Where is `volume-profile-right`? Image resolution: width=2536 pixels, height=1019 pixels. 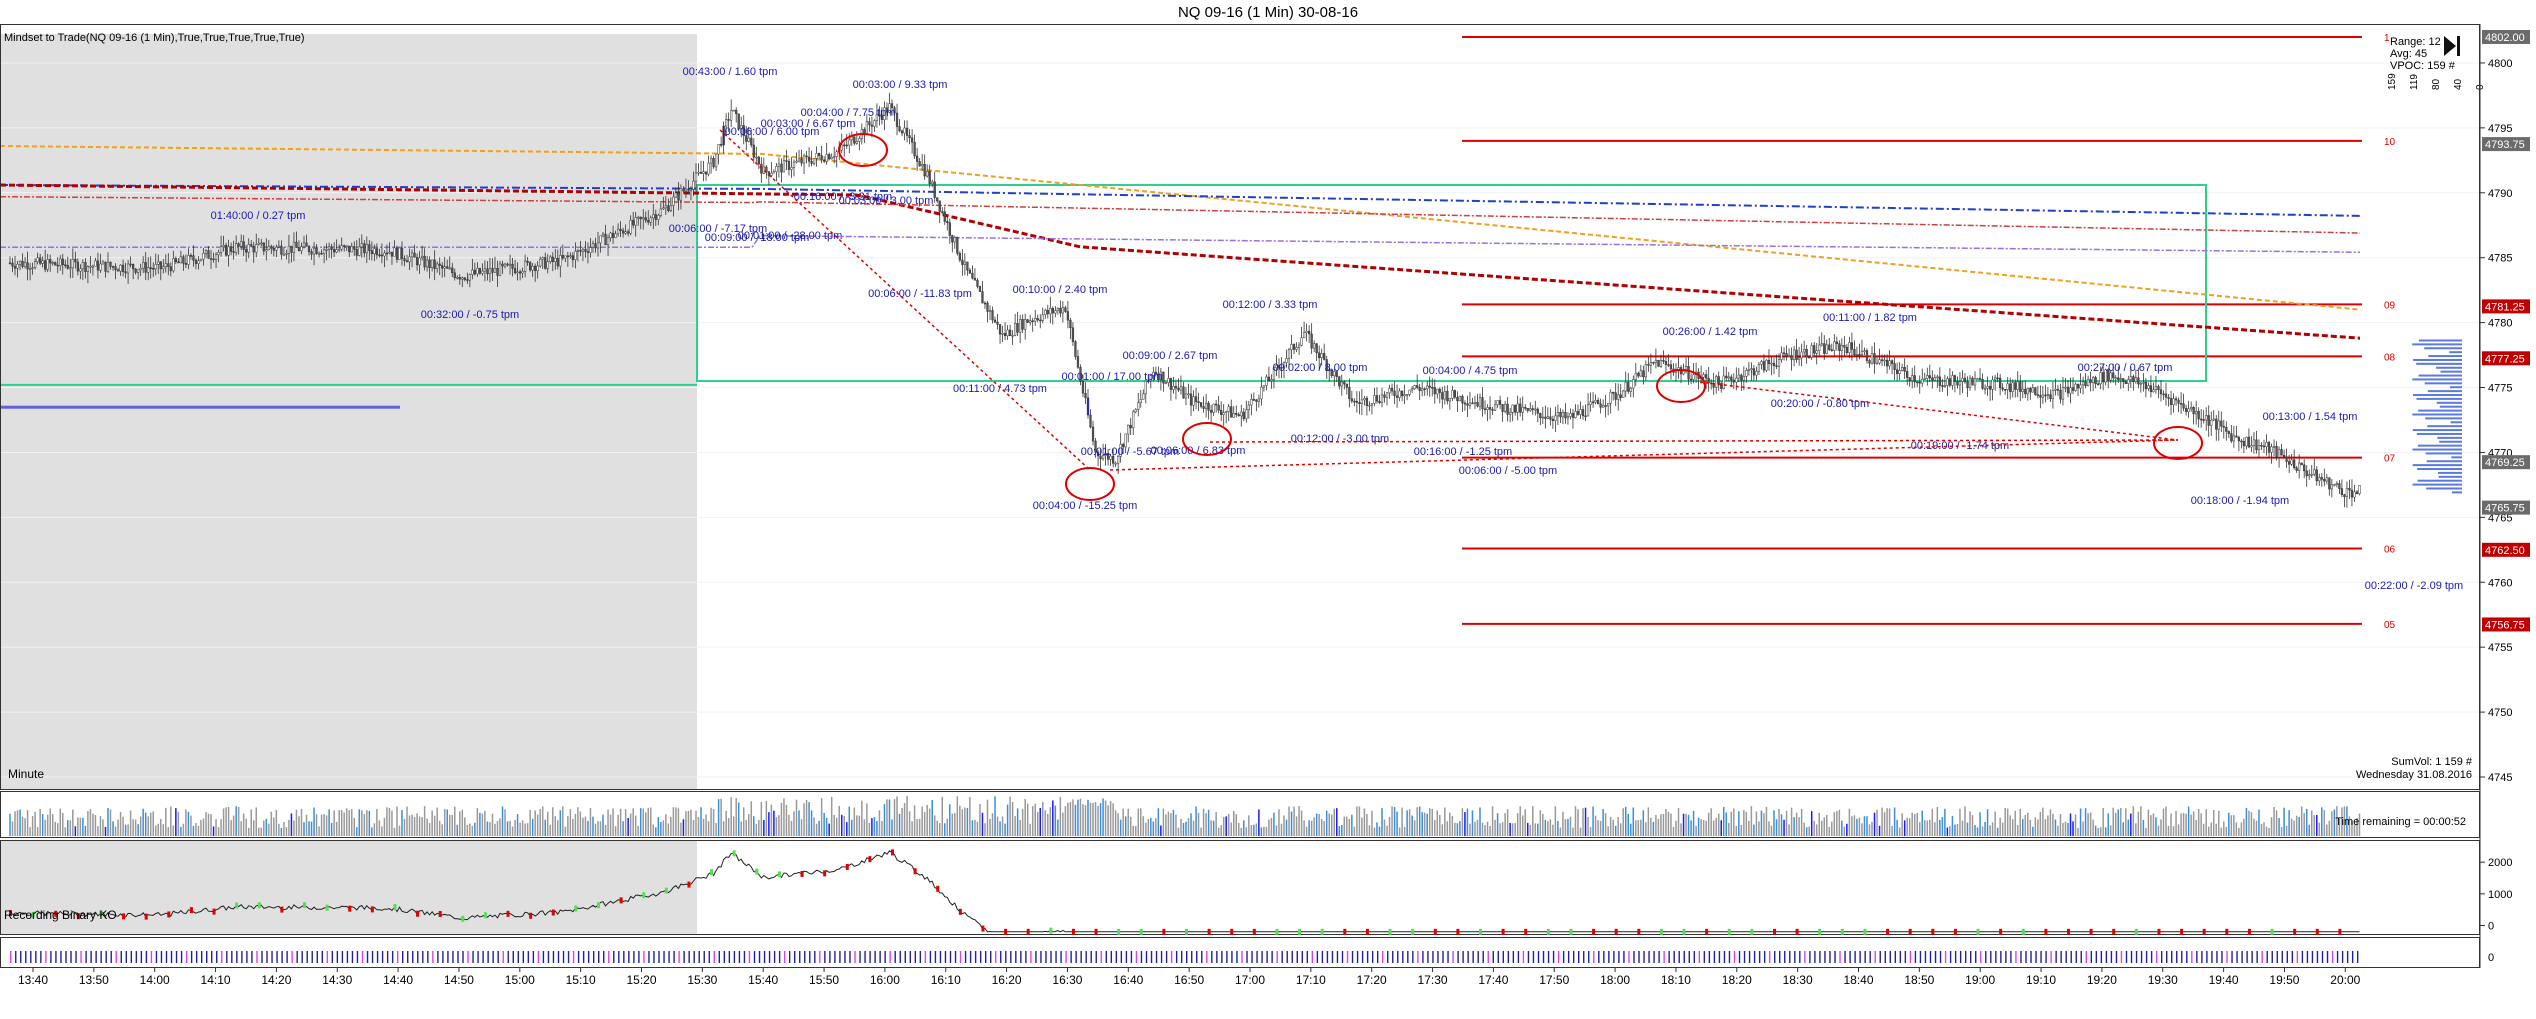 volume-profile-right is located at coordinates (2457, 492).